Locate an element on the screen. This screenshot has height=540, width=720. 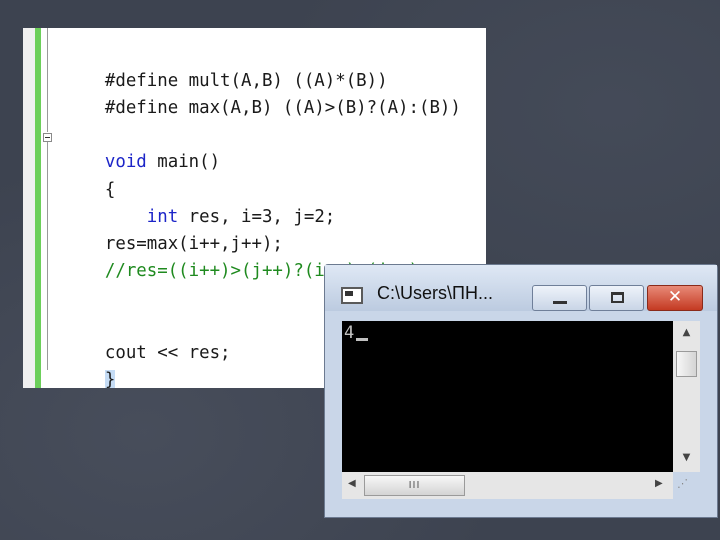
console-titlebar: C:\Users\ПН... ✕ is located at coordinates (521, 288).